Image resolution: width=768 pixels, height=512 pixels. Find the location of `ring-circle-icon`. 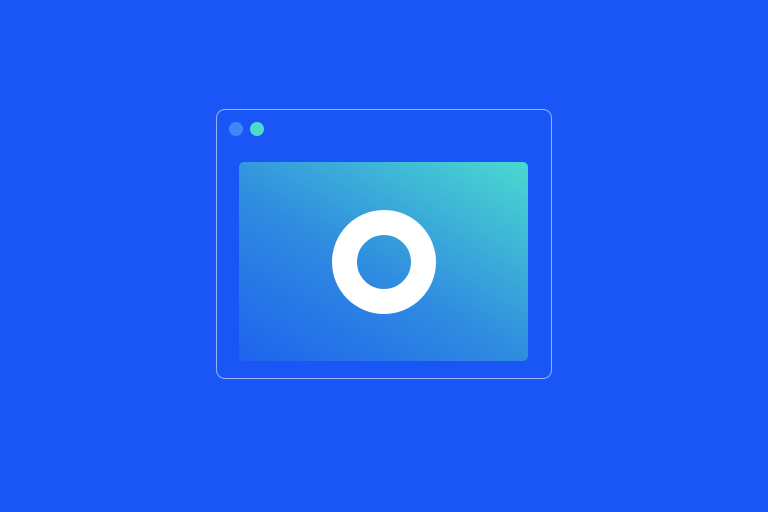

ring-circle-icon is located at coordinates (383, 261).